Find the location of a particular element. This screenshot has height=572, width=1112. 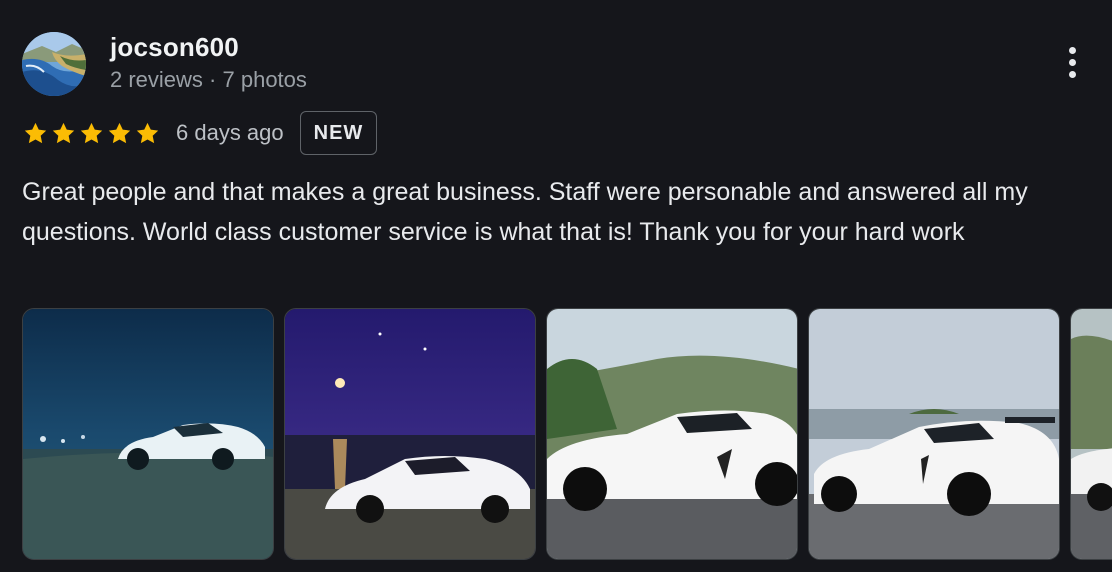

reviewer-meta: 2 reviews · 7 photos is located at coordinates (208, 80).